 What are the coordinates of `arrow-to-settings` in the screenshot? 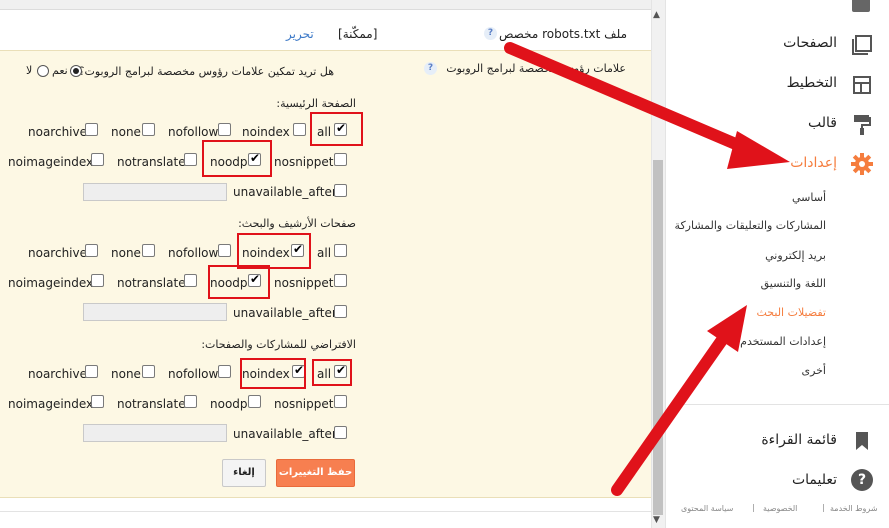 It's located at (627, 98).